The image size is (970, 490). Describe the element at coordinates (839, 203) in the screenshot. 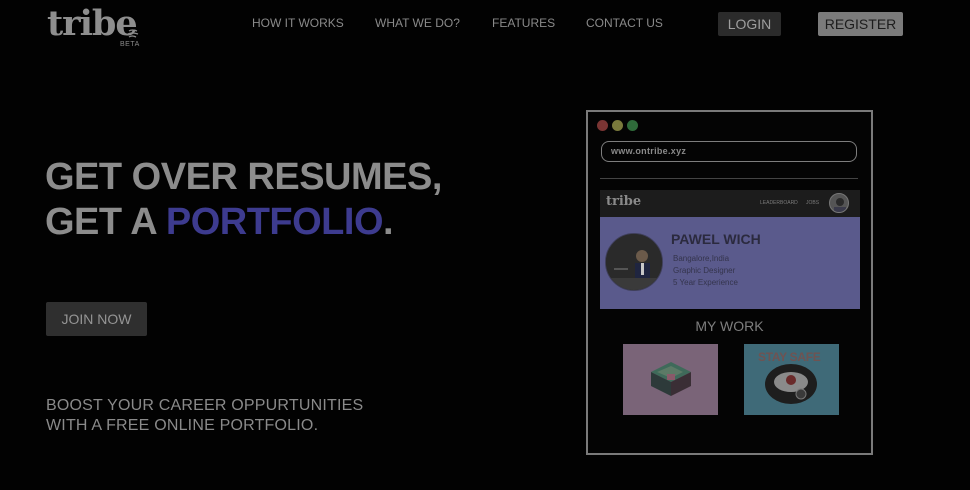

I see `mock-avatar` at that location.